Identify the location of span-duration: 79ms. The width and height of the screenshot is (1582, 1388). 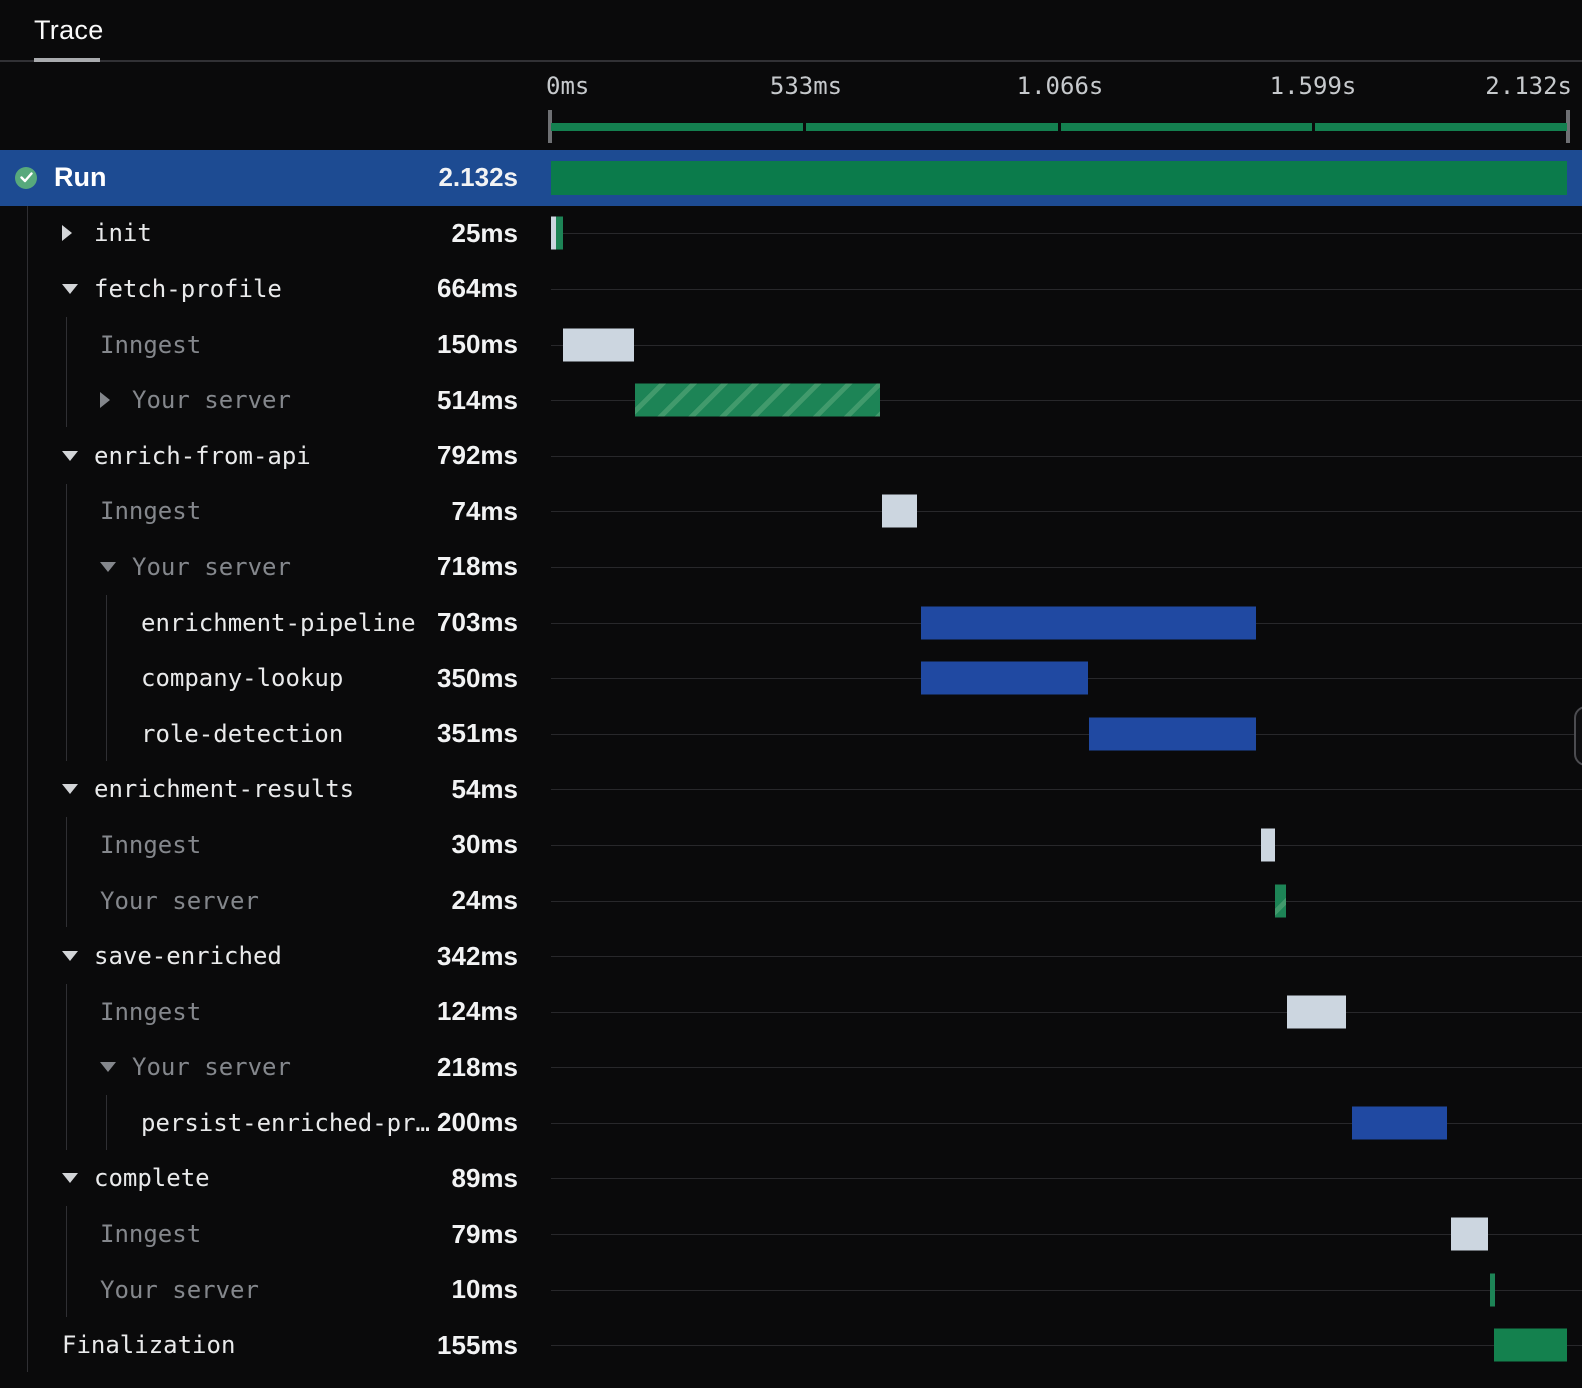
(485, 1233).